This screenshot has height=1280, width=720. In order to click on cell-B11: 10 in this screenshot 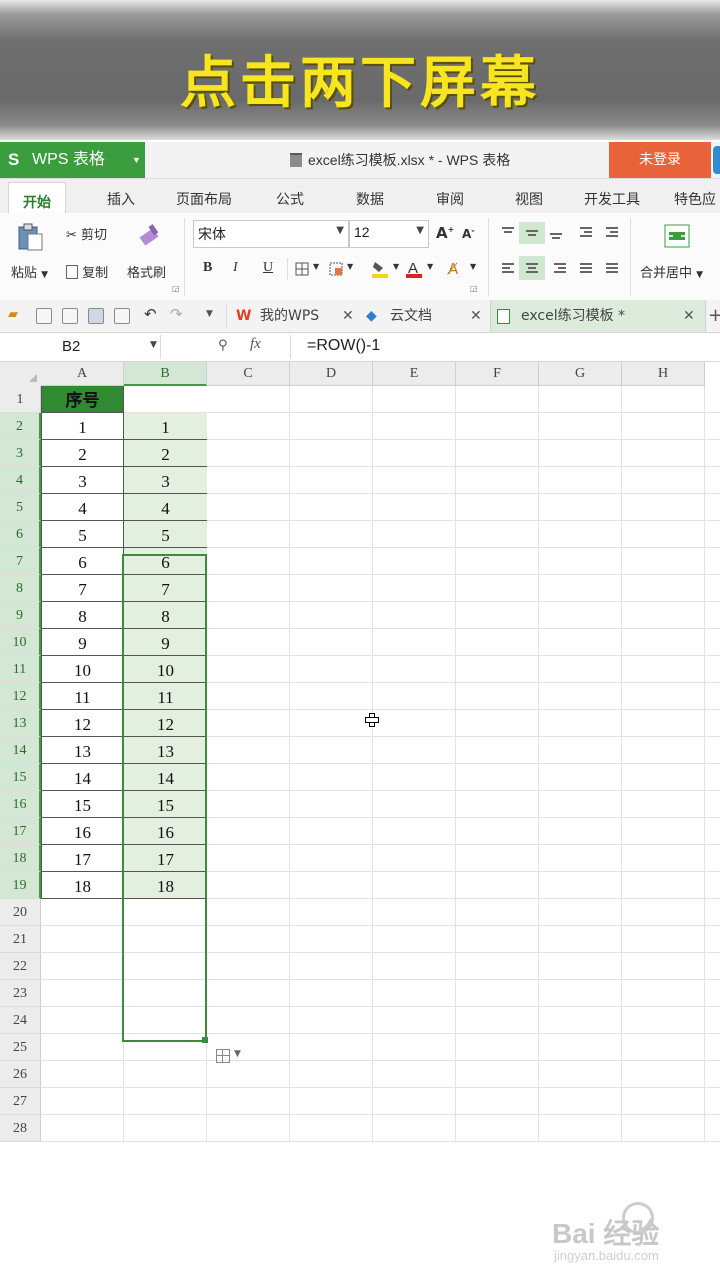, I will do `click(165, 669)`.